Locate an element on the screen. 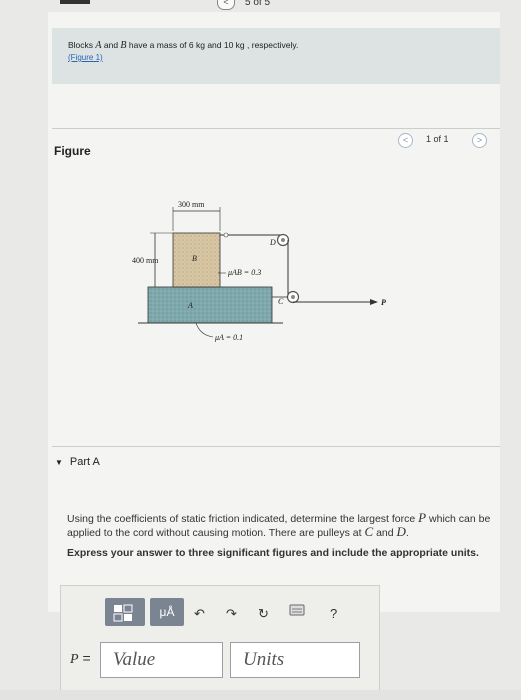 The height and width of the screenshot is (700, 521). part-a-header: ▼ Part A is located at coordinates (77, 462).